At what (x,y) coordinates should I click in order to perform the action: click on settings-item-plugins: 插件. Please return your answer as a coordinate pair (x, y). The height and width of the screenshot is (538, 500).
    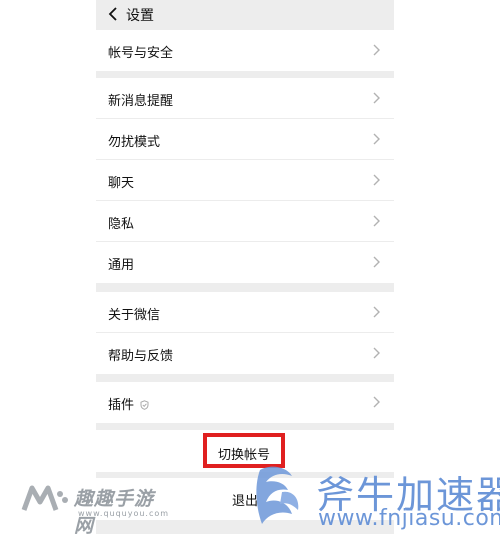
    Looking at the image, I should click on (245, 402).